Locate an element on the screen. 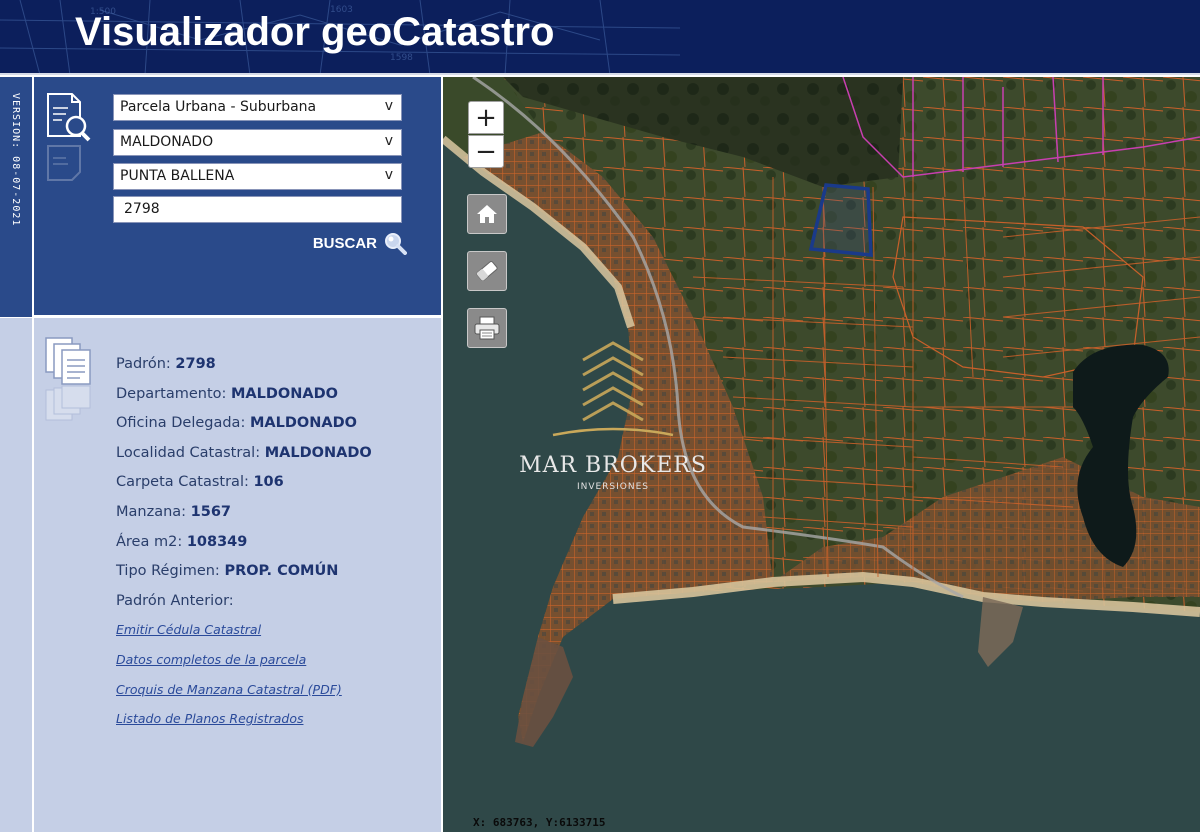 The image size is (1200, 832). magnifier-icon is located at coordinates (396, 244).